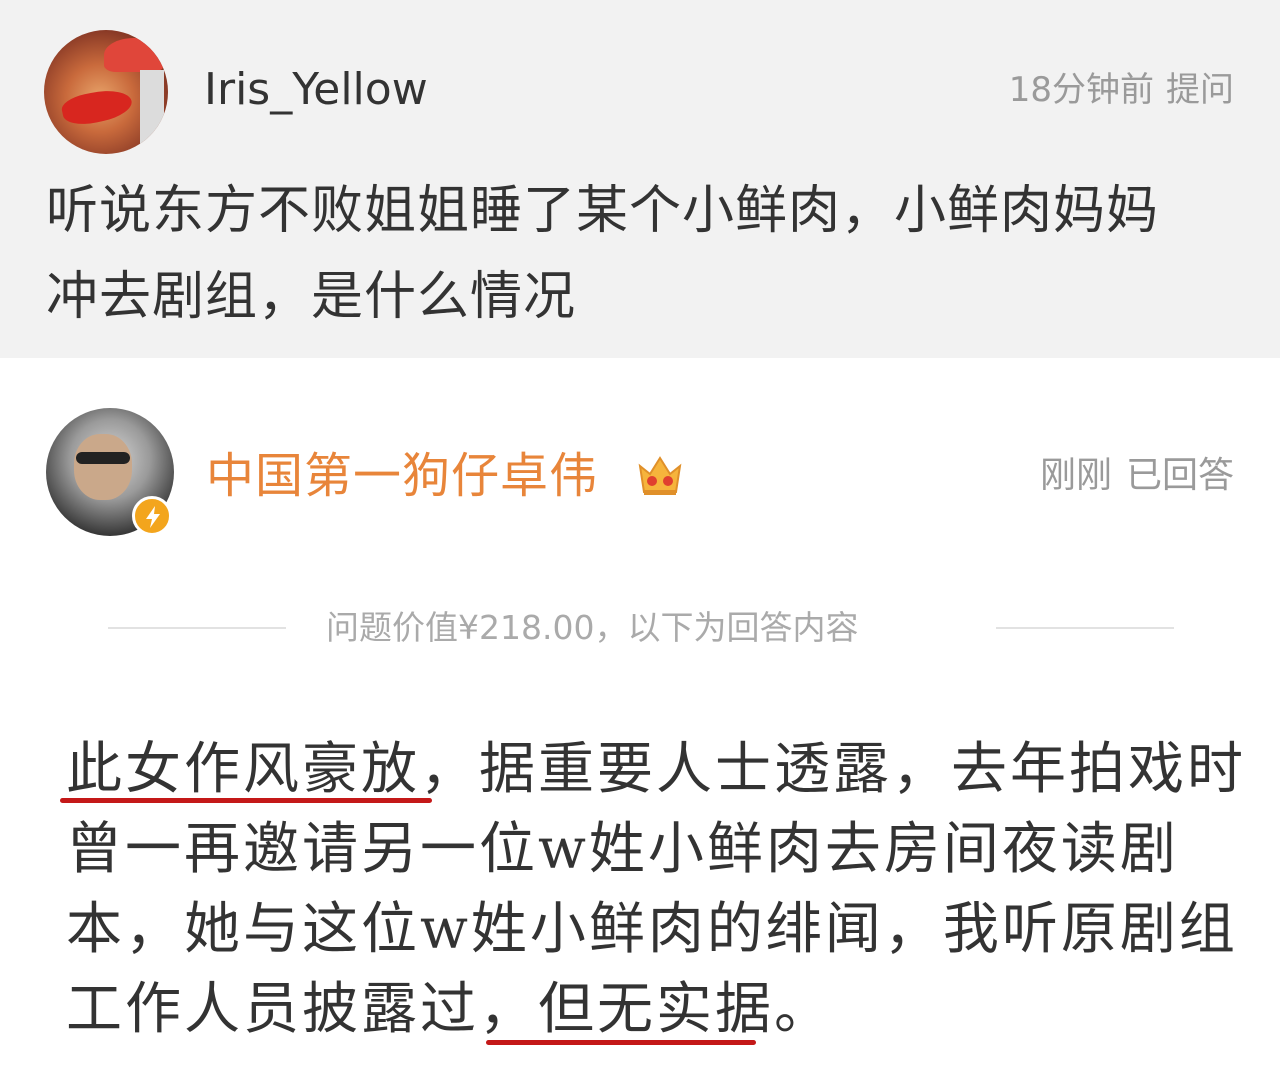 The width and height of the screenshot is (1280, 1080). I want to click on question-value-text: 问题价值¥218.00，以下为回答内容, so click(592, 627).